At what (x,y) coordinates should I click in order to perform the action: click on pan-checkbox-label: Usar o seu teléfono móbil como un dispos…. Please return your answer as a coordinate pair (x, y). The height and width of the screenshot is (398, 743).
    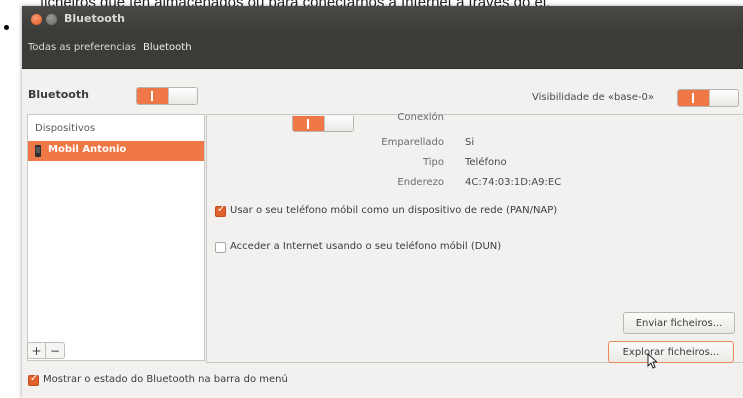
    Looking at the image, I should click on (393, 210).